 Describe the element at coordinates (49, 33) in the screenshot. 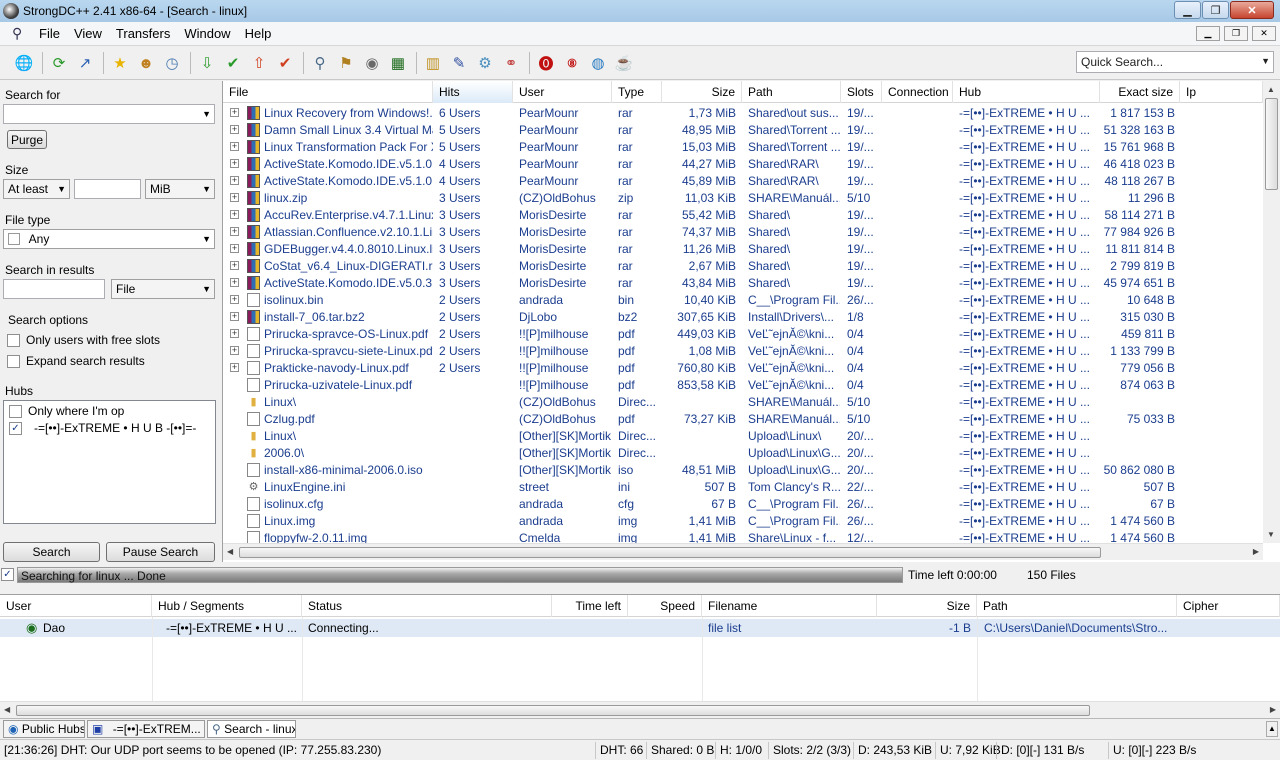

I see `menu-file: File` at that location.